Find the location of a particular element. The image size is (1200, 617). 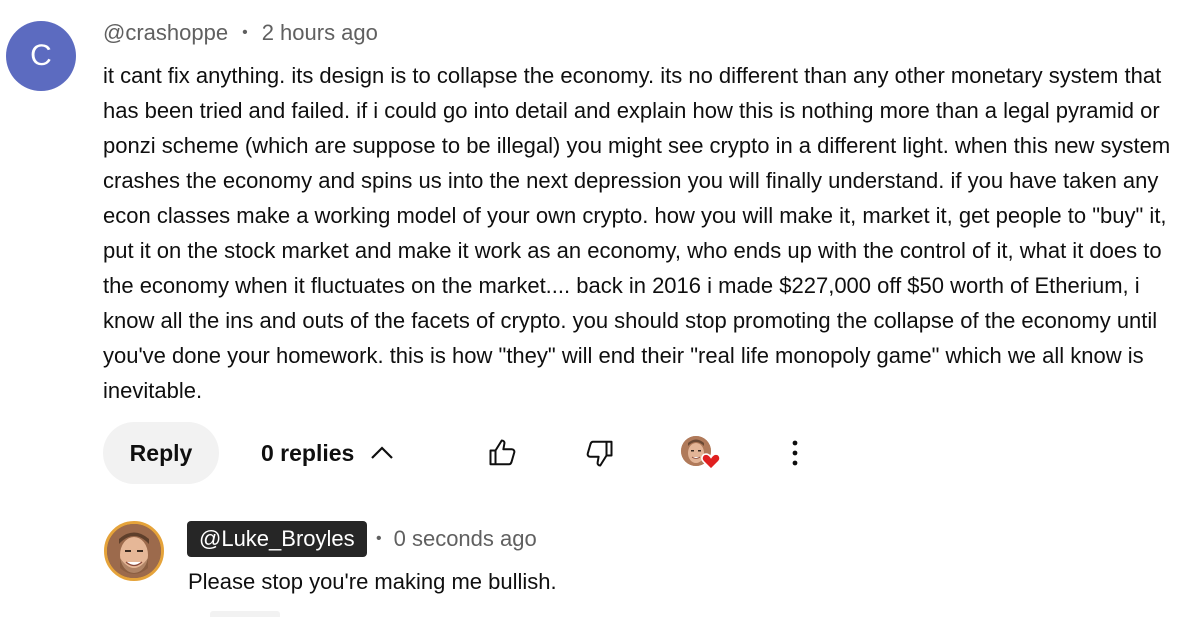

reply-author-avatar is located at coordinates (134, 551).